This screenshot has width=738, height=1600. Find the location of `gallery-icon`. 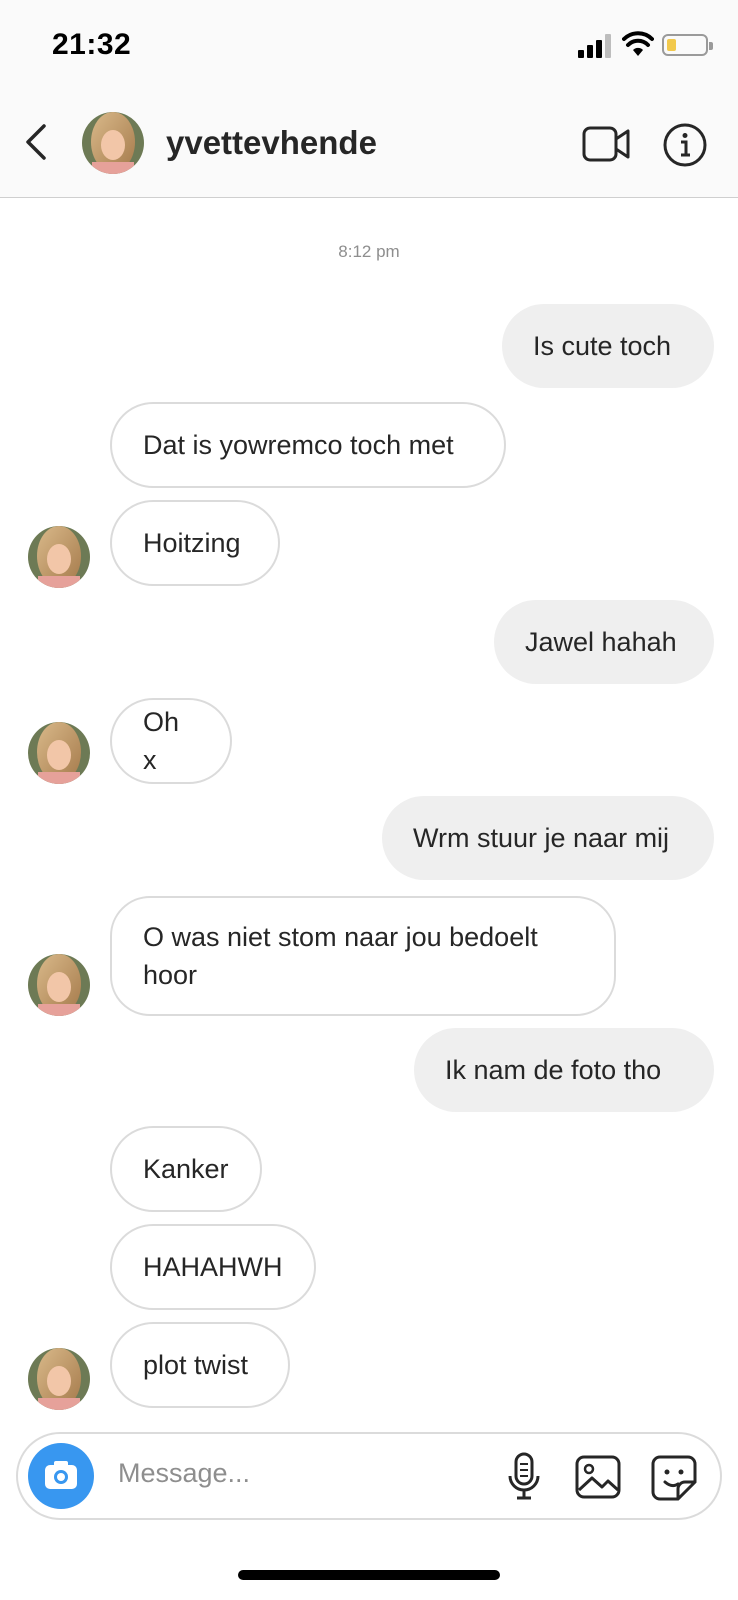

gallery-icon is located at coordinates (598, 1477).